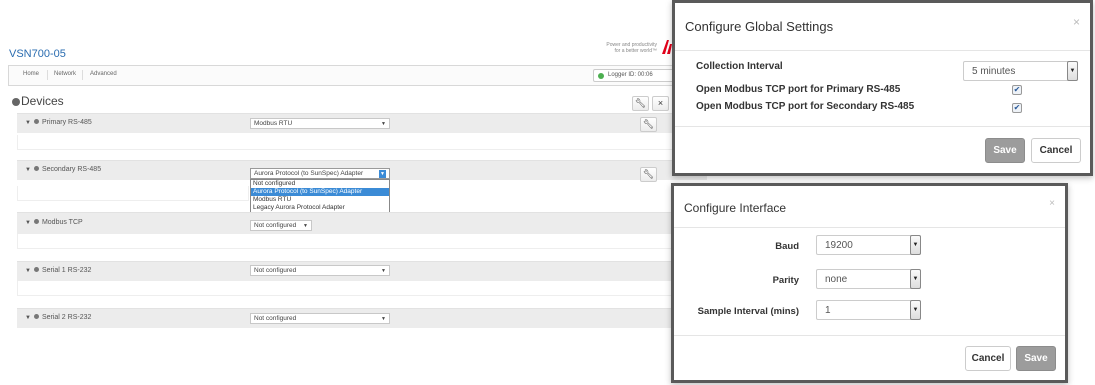 This screenshot has width=1095, height=385. I want to click on section-label-text: Modbus TCP, so click(62, 222).